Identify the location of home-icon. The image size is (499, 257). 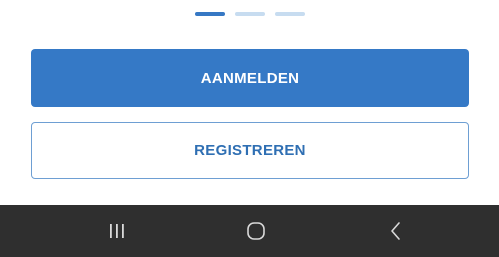
(256, 231).